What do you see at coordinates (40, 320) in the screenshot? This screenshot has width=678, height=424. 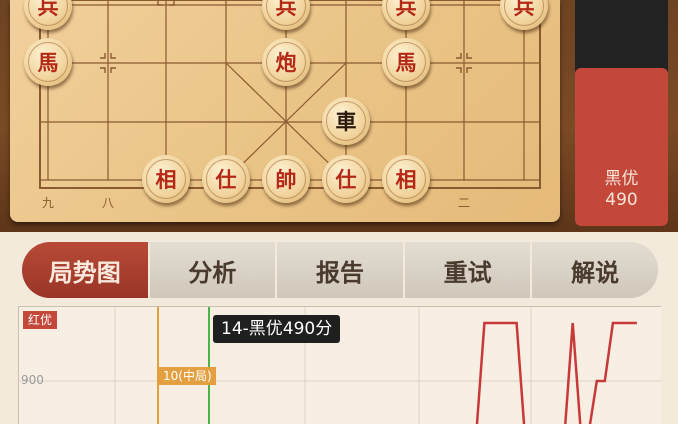 I see `red-advantage-label: 红优` at bounding box center [40, 320].